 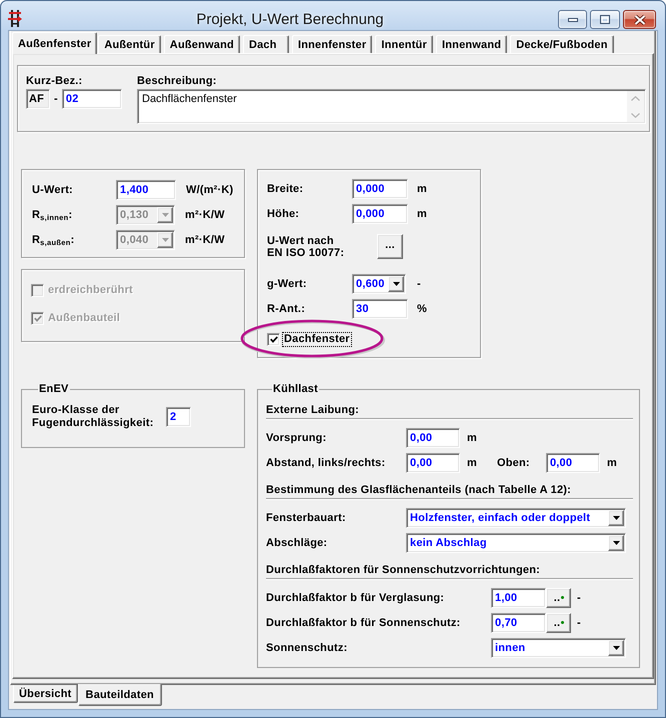 I want to click on input-field: 1,00, so click(x=518, y=598).